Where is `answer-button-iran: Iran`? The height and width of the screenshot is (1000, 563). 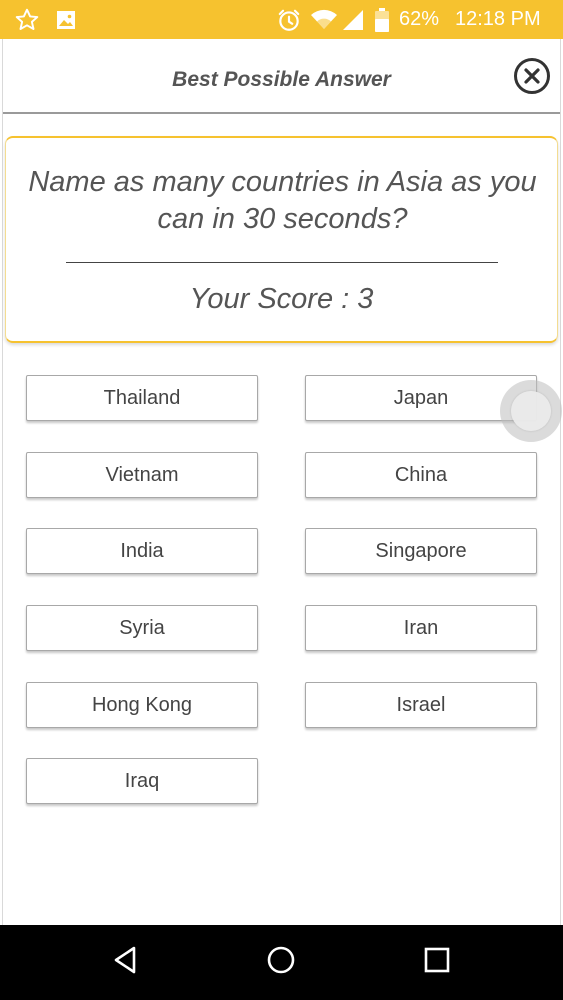
answer-button-iran: Iran is located at coordinates (421, 628).